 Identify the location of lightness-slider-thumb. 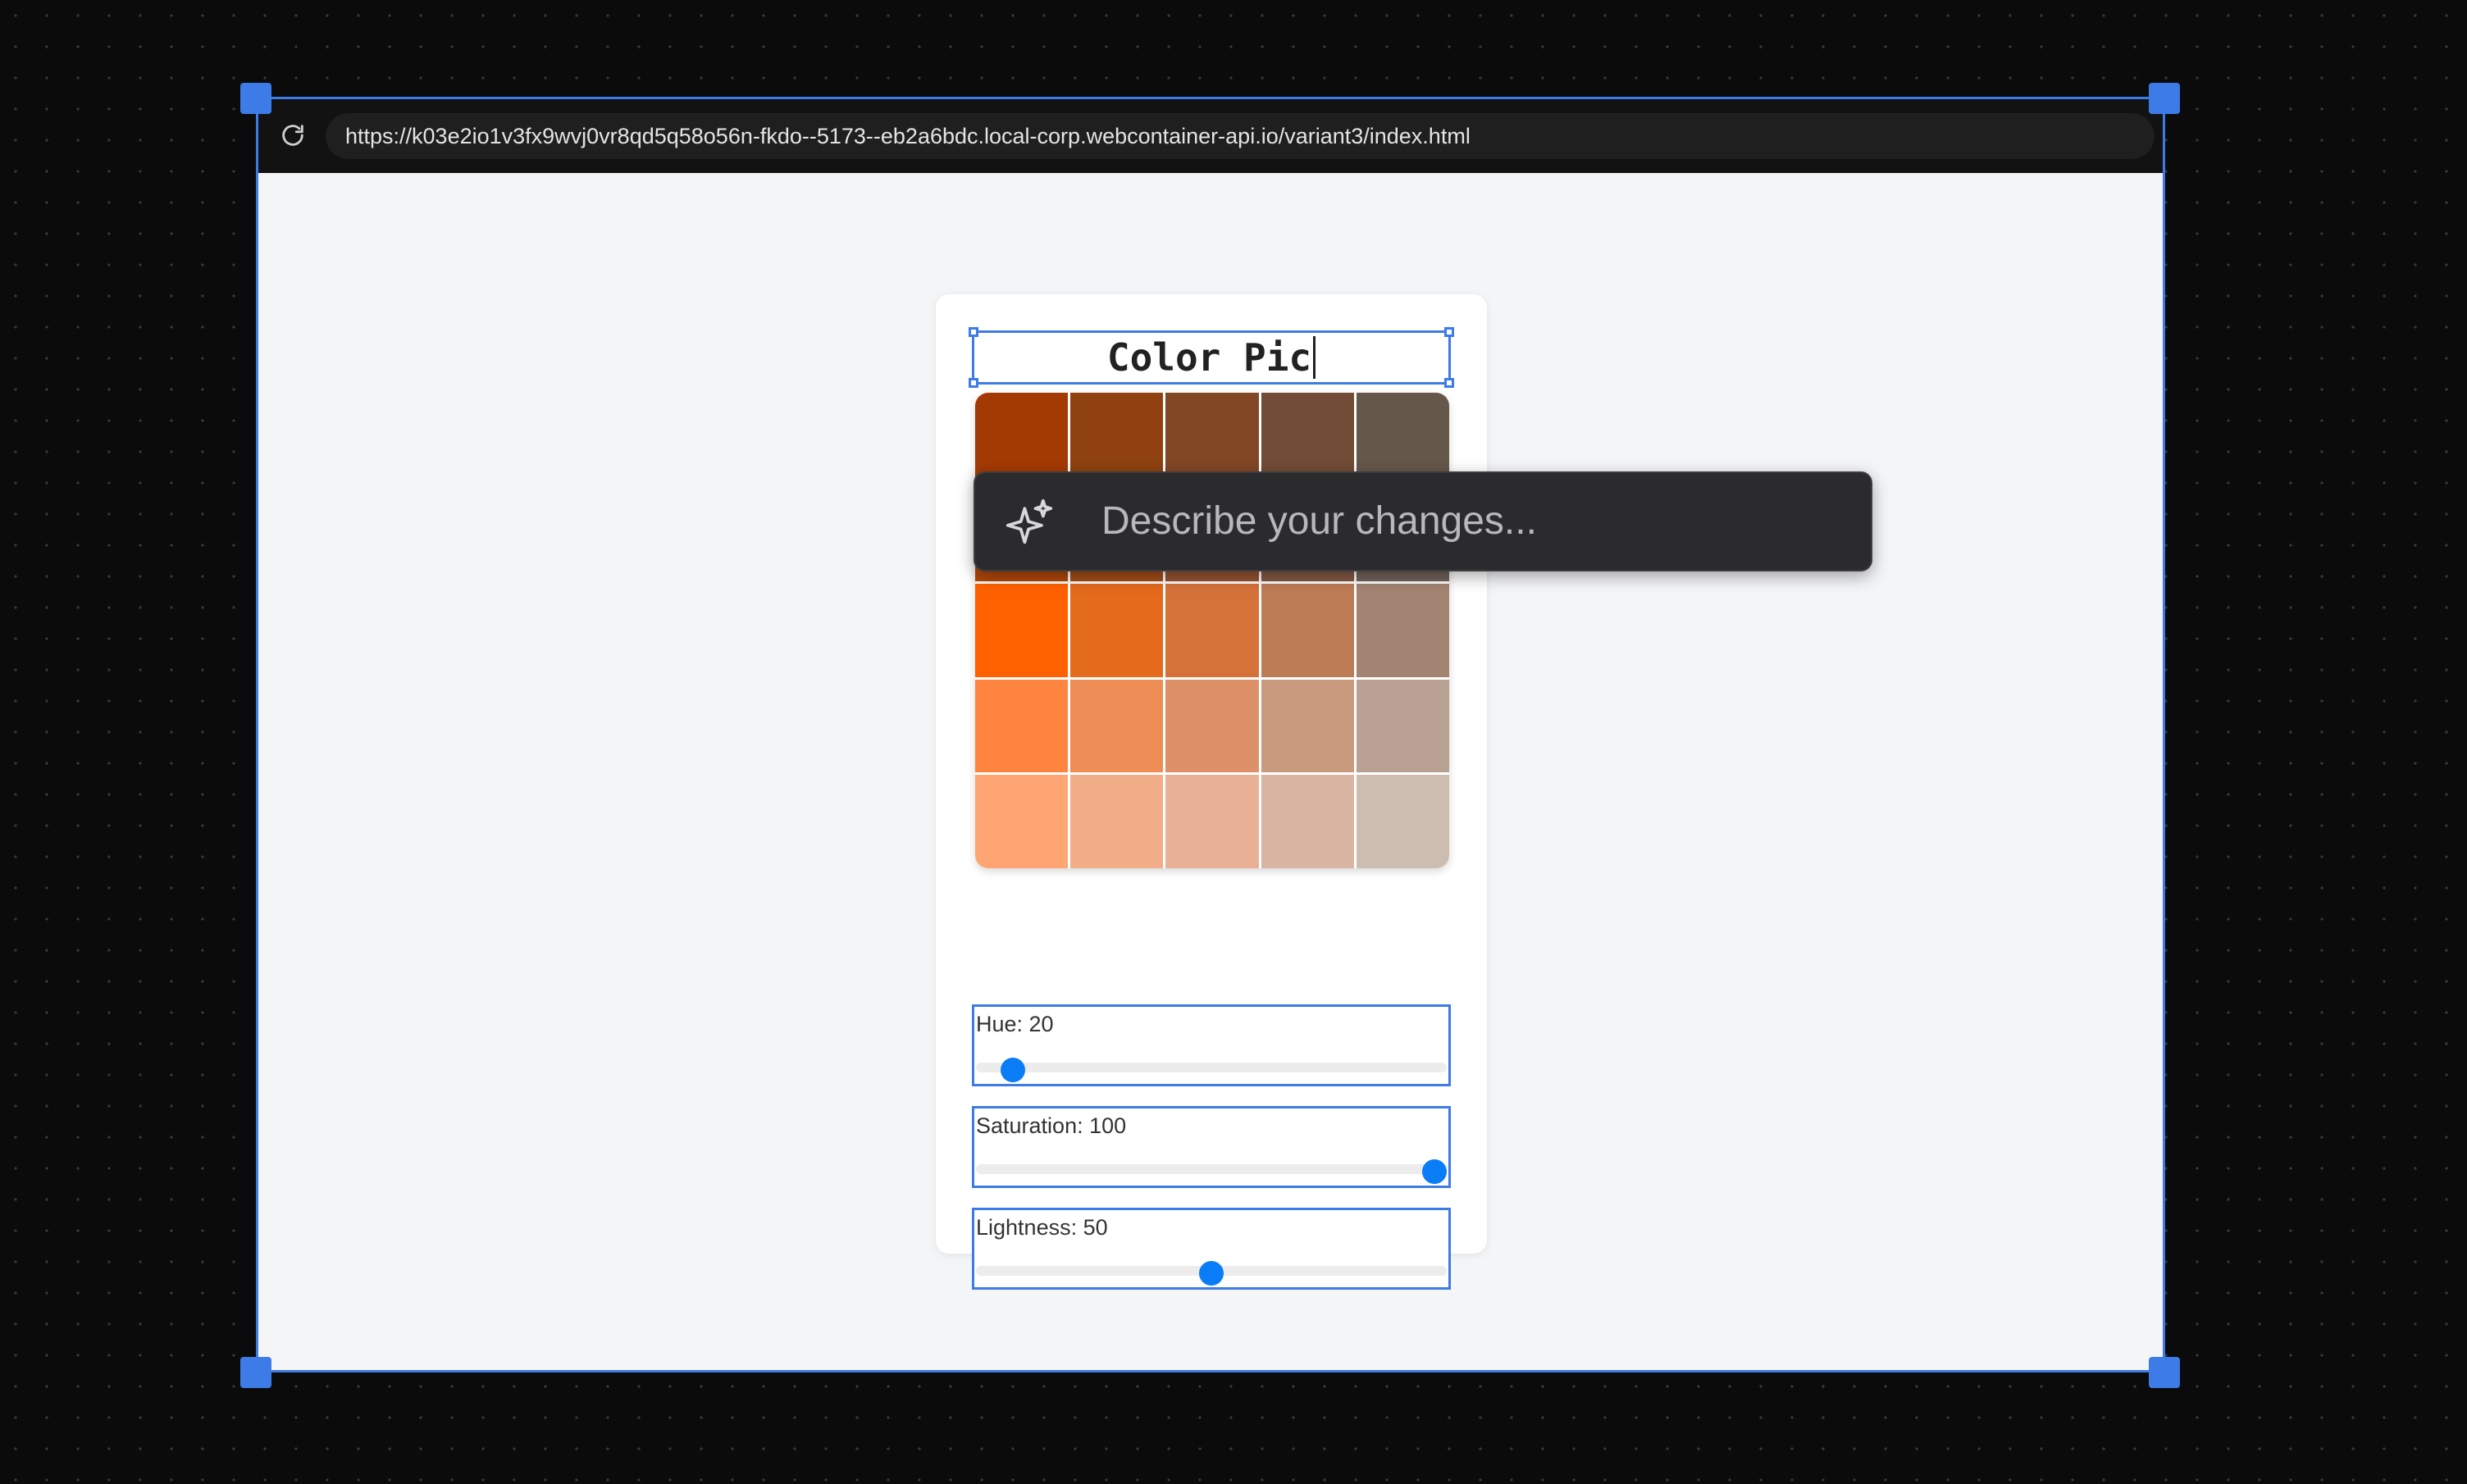
(1211, 1273).